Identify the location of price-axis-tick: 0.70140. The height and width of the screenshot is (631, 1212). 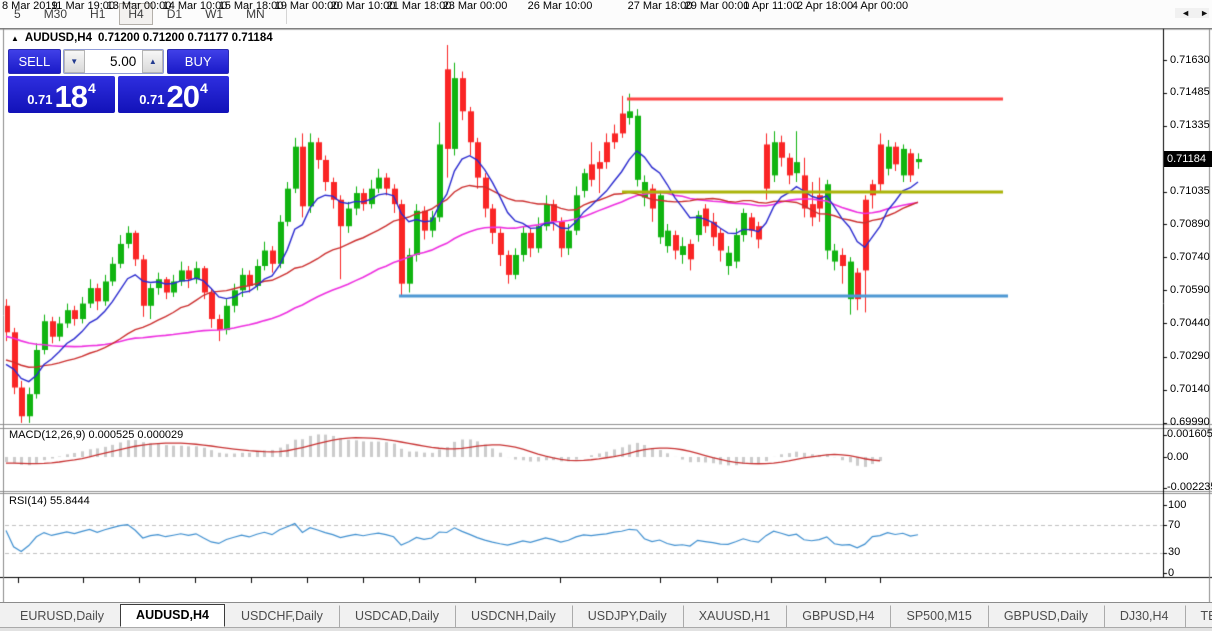
(1190, 389).